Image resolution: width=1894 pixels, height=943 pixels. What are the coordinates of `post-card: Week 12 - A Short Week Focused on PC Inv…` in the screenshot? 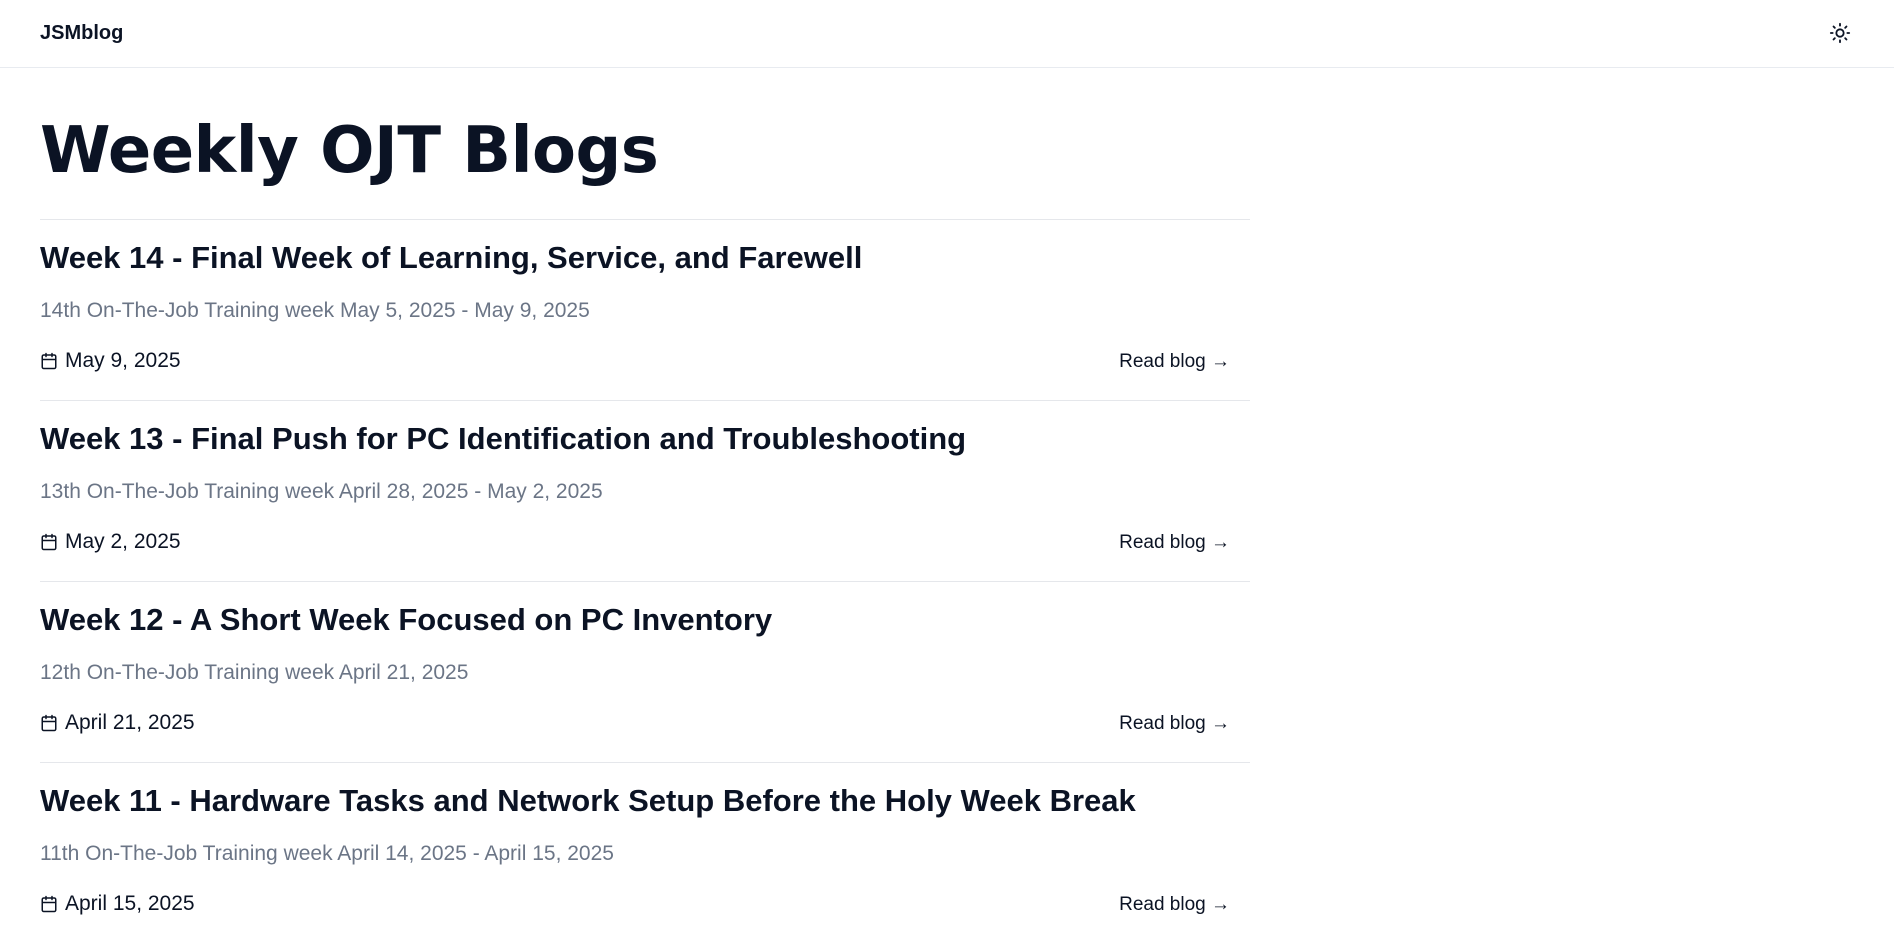 It's located at (645, 671).